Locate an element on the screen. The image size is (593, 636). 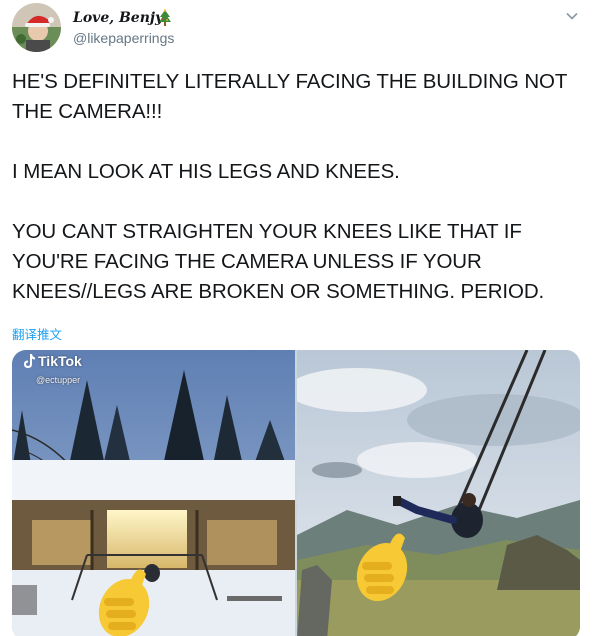
avatar-image is located at coordinates (36, 27).